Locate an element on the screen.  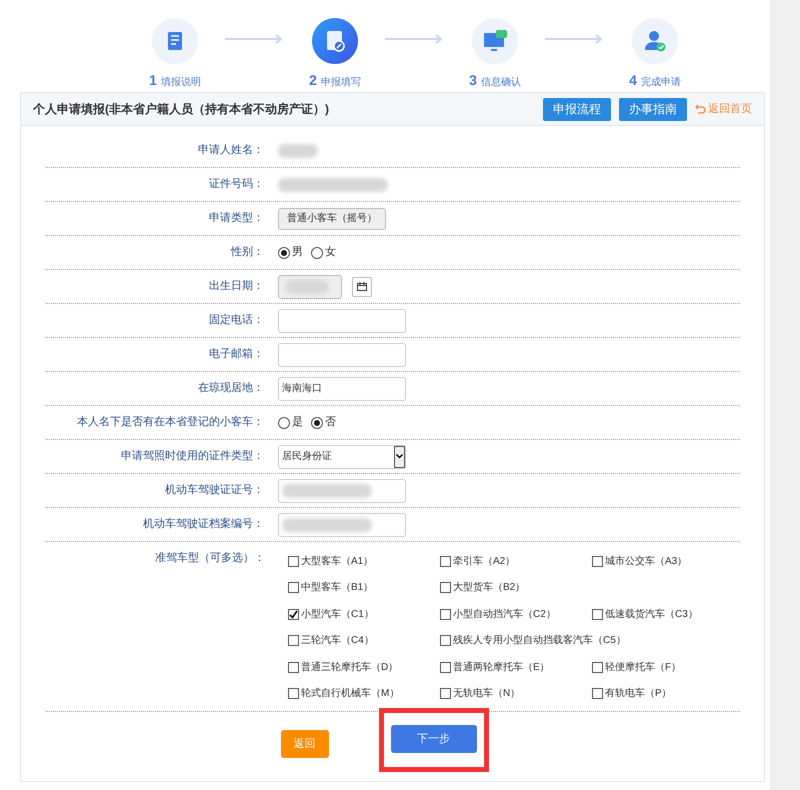
field-label: 性别： is located at coordinates (247, 252).